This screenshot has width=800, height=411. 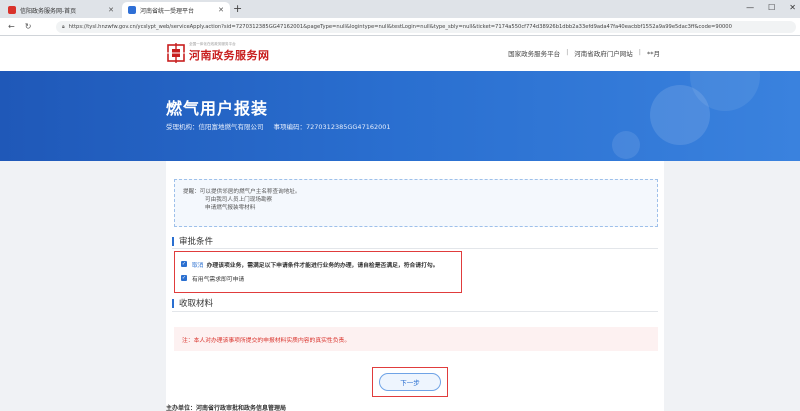 I want to click on site-logo: 全国一体化在线政务服务平台 河南政务服务网, so click(x=218, y=52).